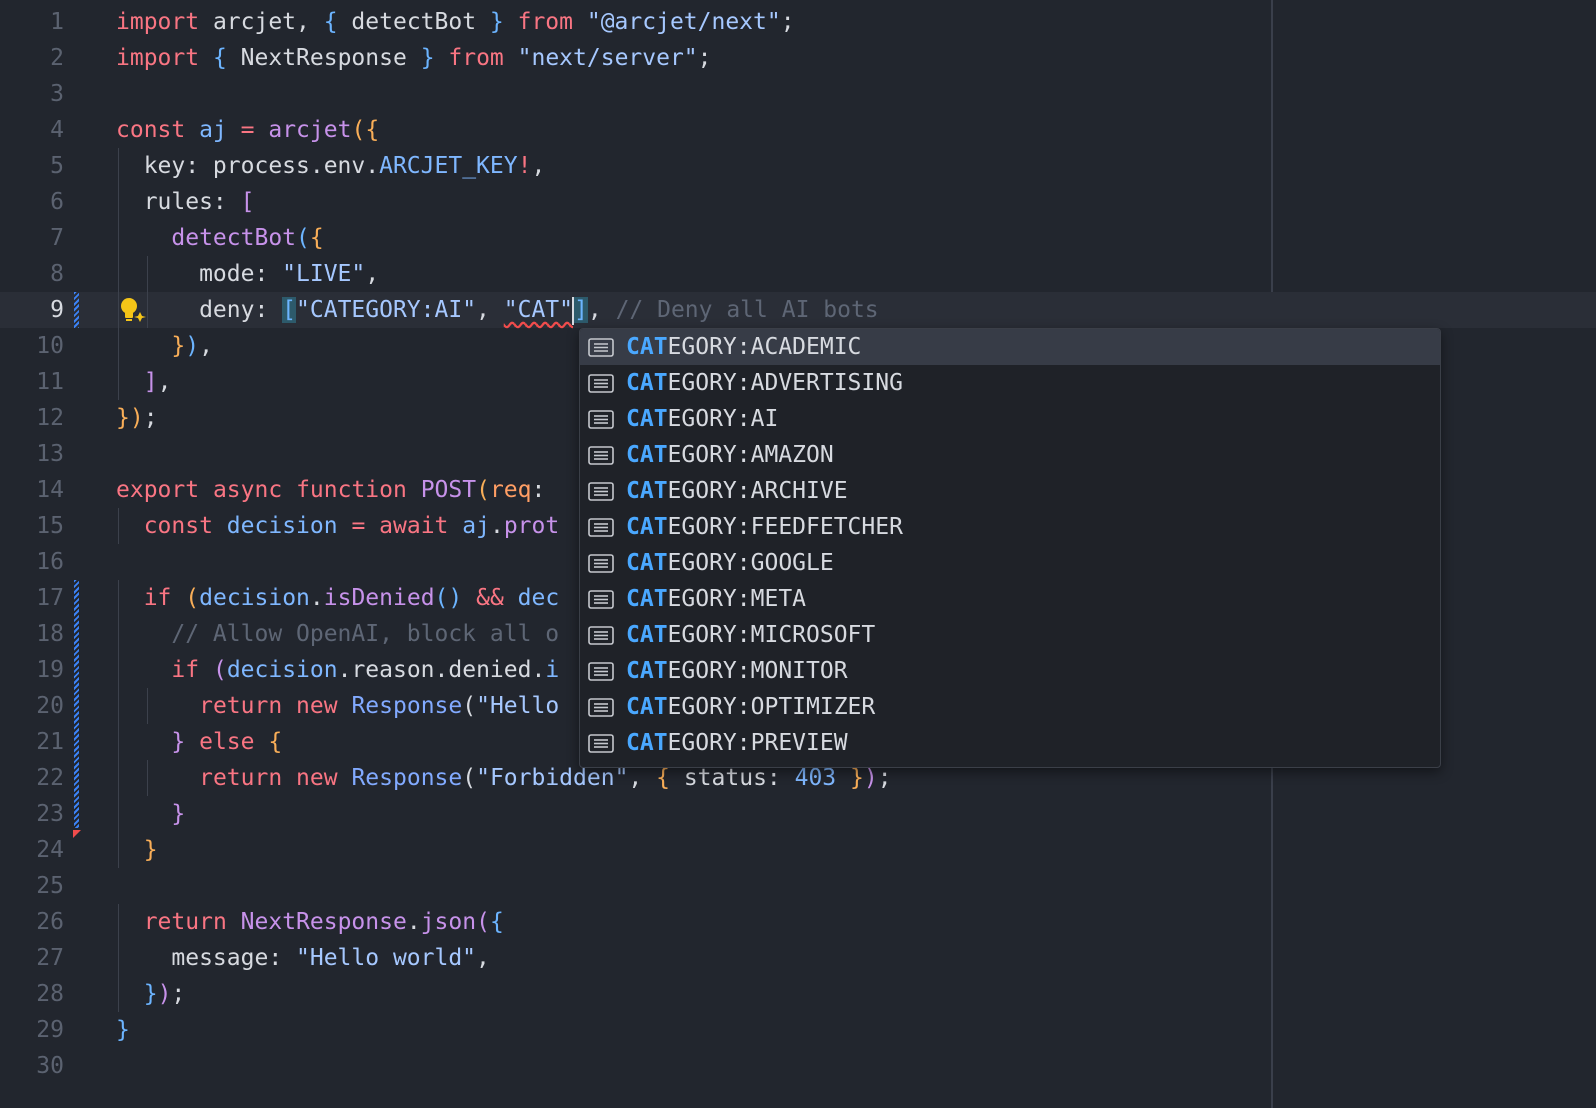  I want to click on line-code: rules: [, so click(185, 202).